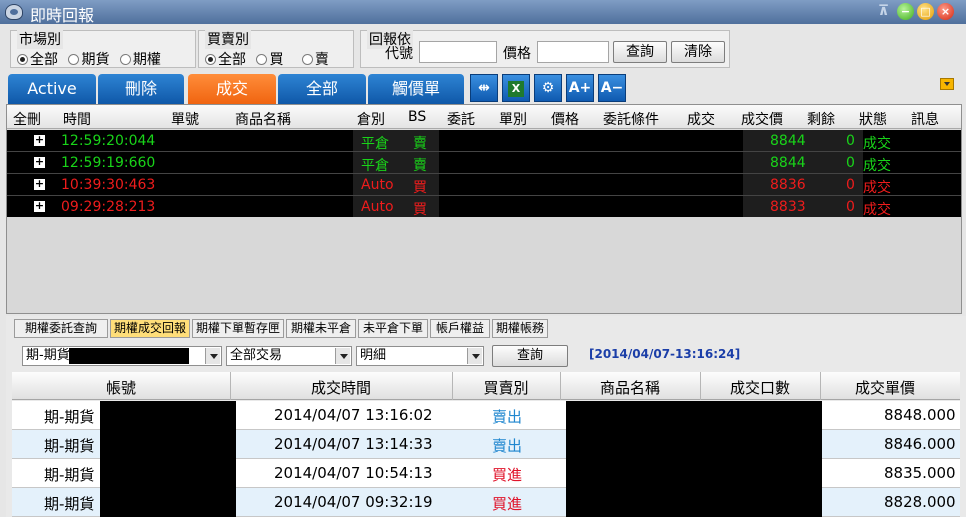  I want to click on col-fill-unit-price: 成交單價, so click(884, 388).